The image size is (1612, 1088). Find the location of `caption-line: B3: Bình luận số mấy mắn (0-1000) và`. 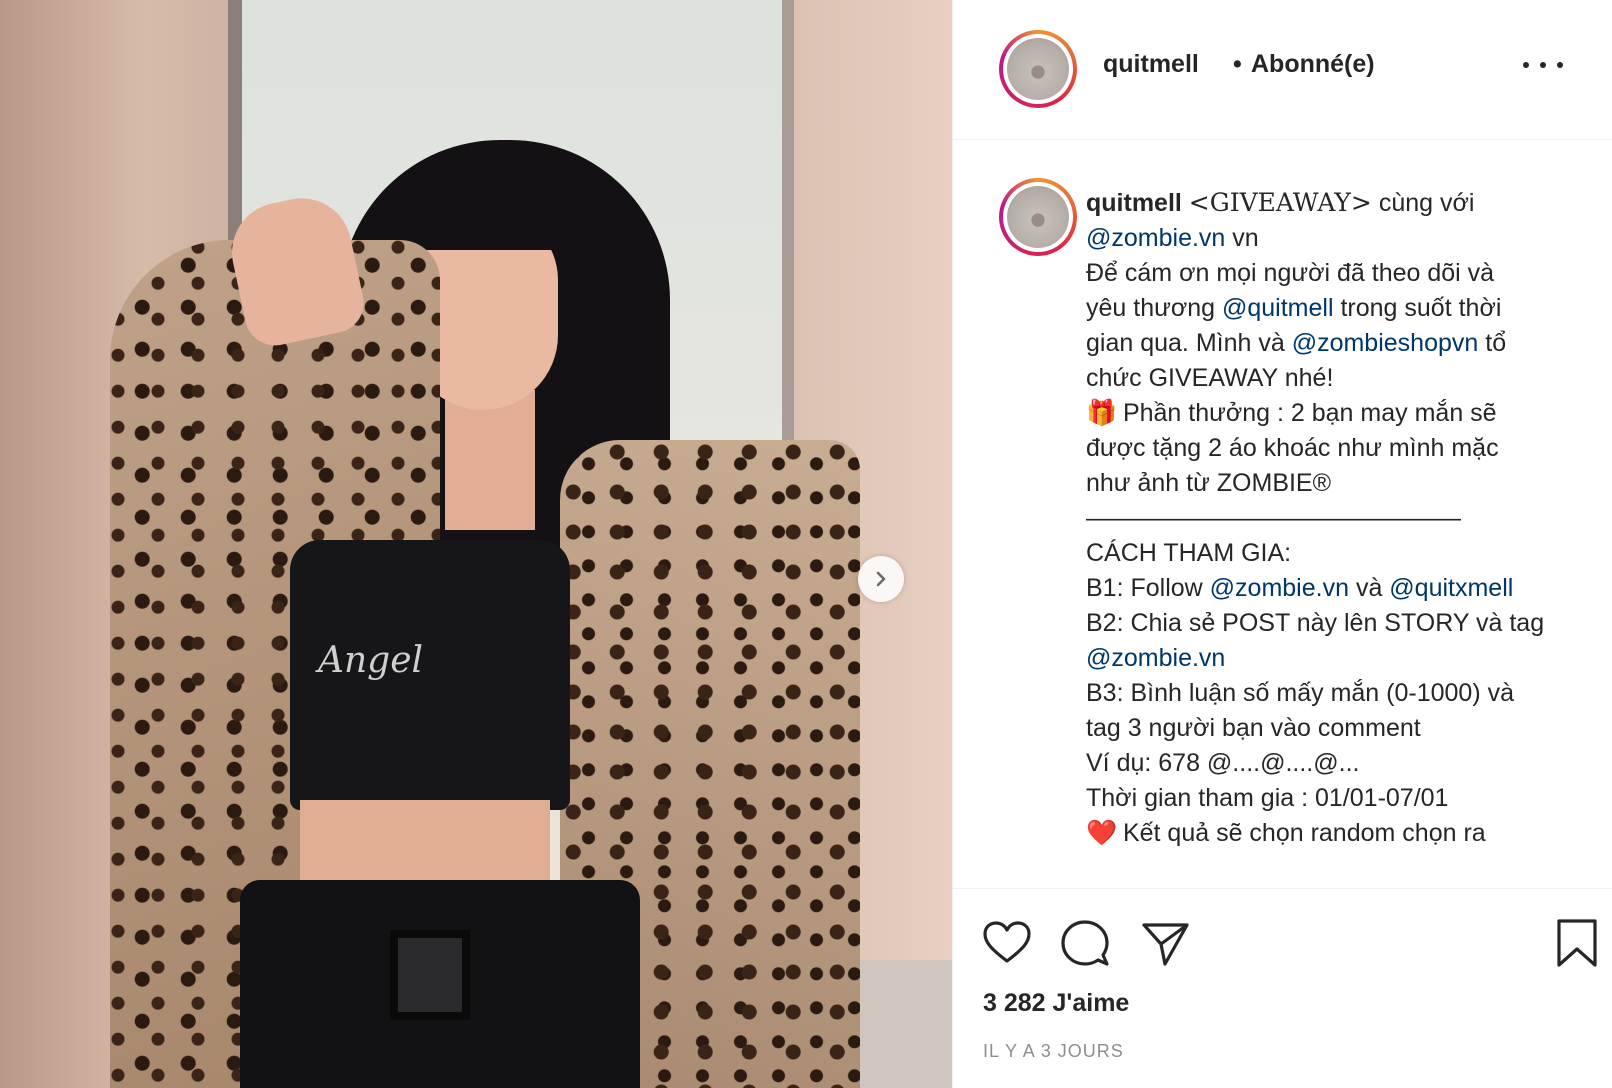

caption-line: B3: Bình luận số mấy mắn (0-1000) và is located at coordinates (1341, 693).